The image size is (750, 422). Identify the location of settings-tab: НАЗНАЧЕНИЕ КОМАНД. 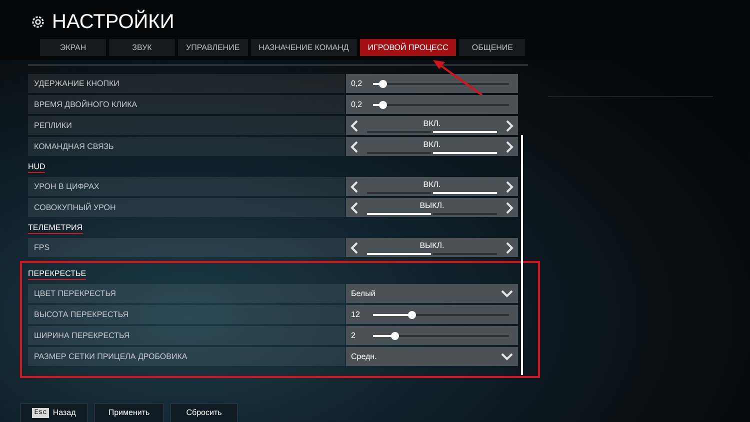
(303, 47).